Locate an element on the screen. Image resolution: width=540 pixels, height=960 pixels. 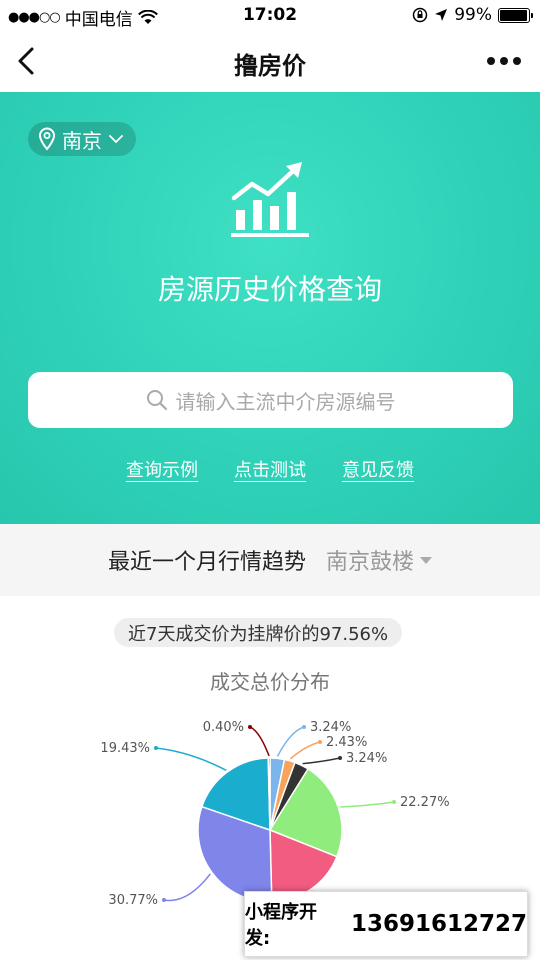
watermark-banner: 小程序开发: 13691612727 is located at coordinates (386, 924).